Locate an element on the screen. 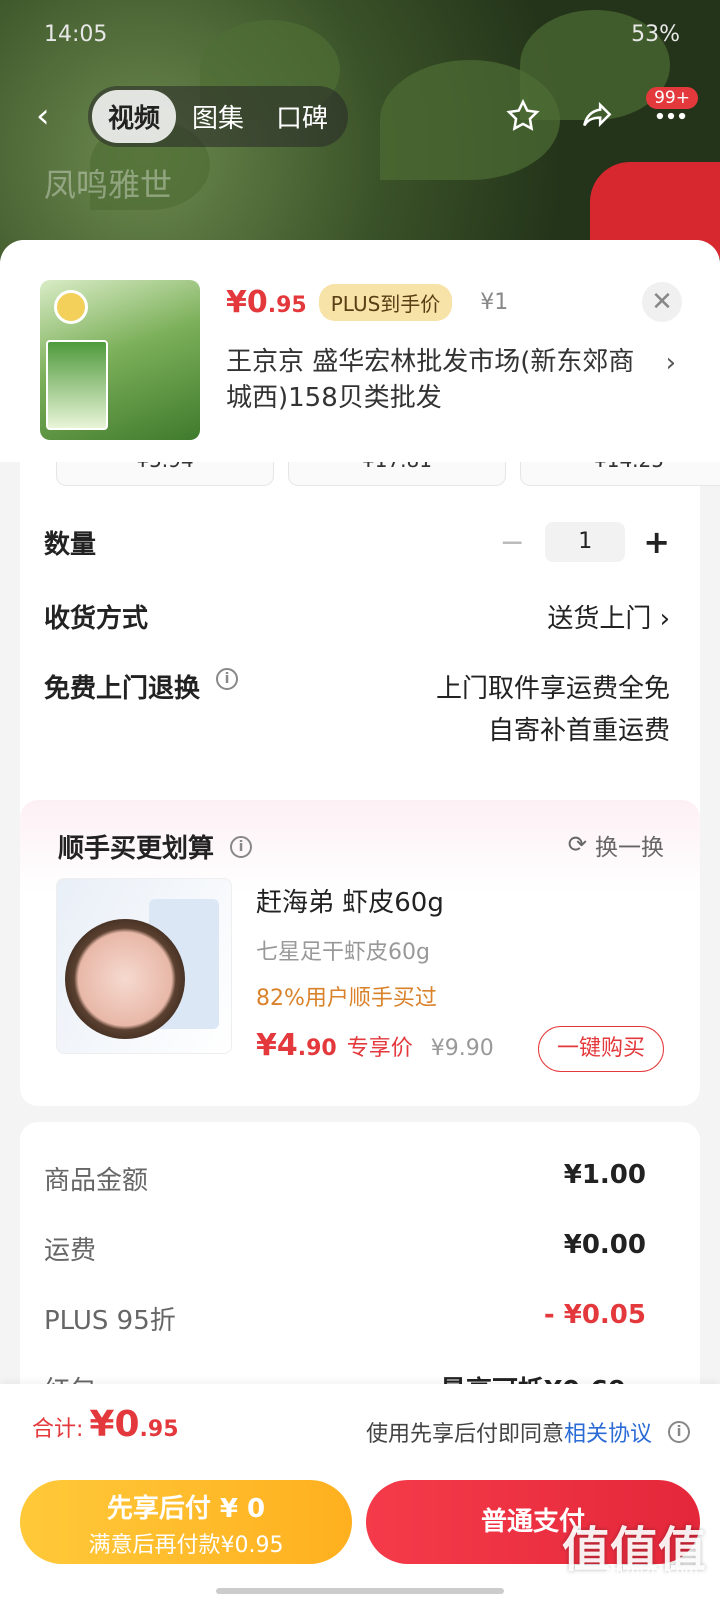 The width and height of the screenshot is (720, 1600). site-watermark-url: zhizhizhi.com is located at coordinates (650, 1572).